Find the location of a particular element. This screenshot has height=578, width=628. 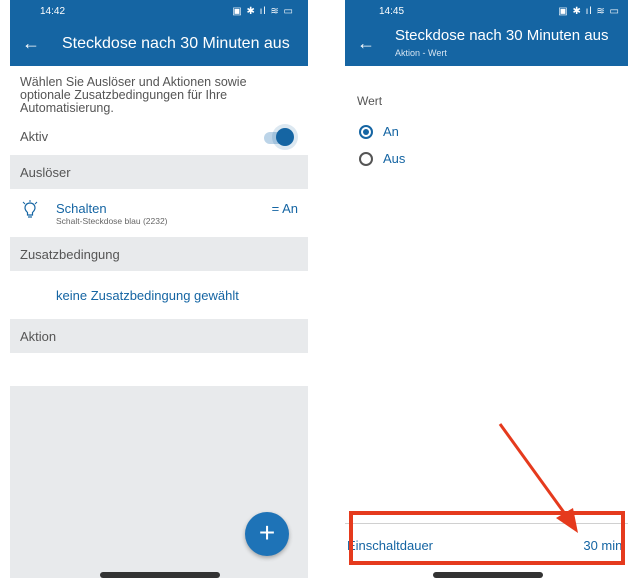

radio-aus is located at coordinates (366, 159).